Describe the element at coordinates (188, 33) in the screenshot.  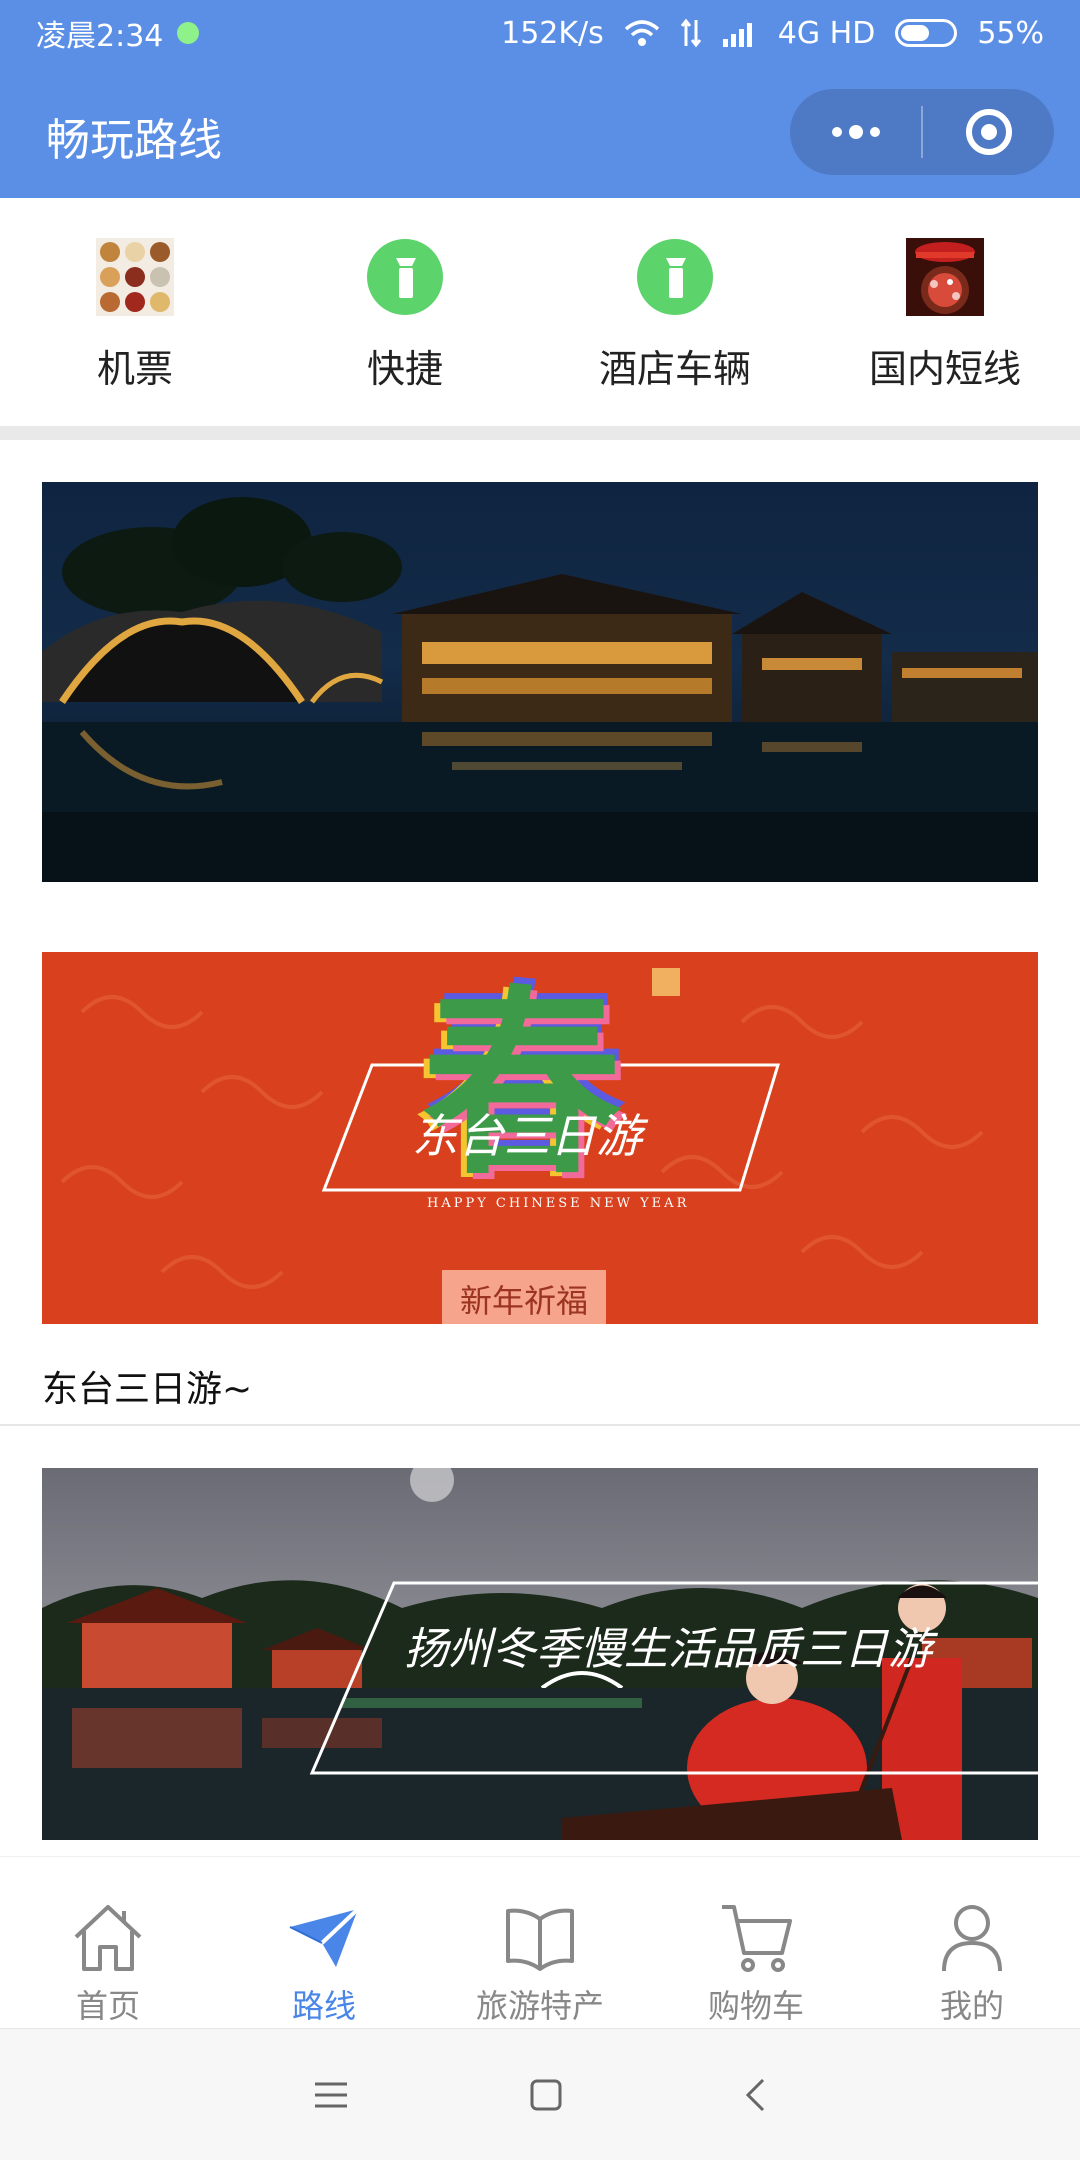
I see `notification-icon` at that location.